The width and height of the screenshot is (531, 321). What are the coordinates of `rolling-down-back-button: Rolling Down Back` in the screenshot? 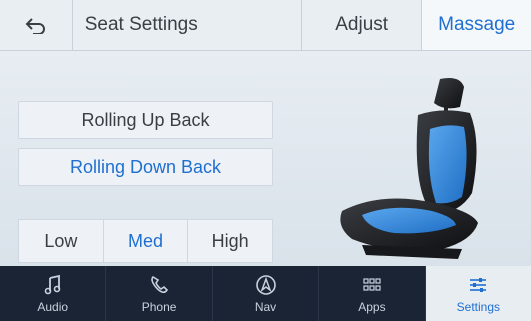 It's located at (145, 167).